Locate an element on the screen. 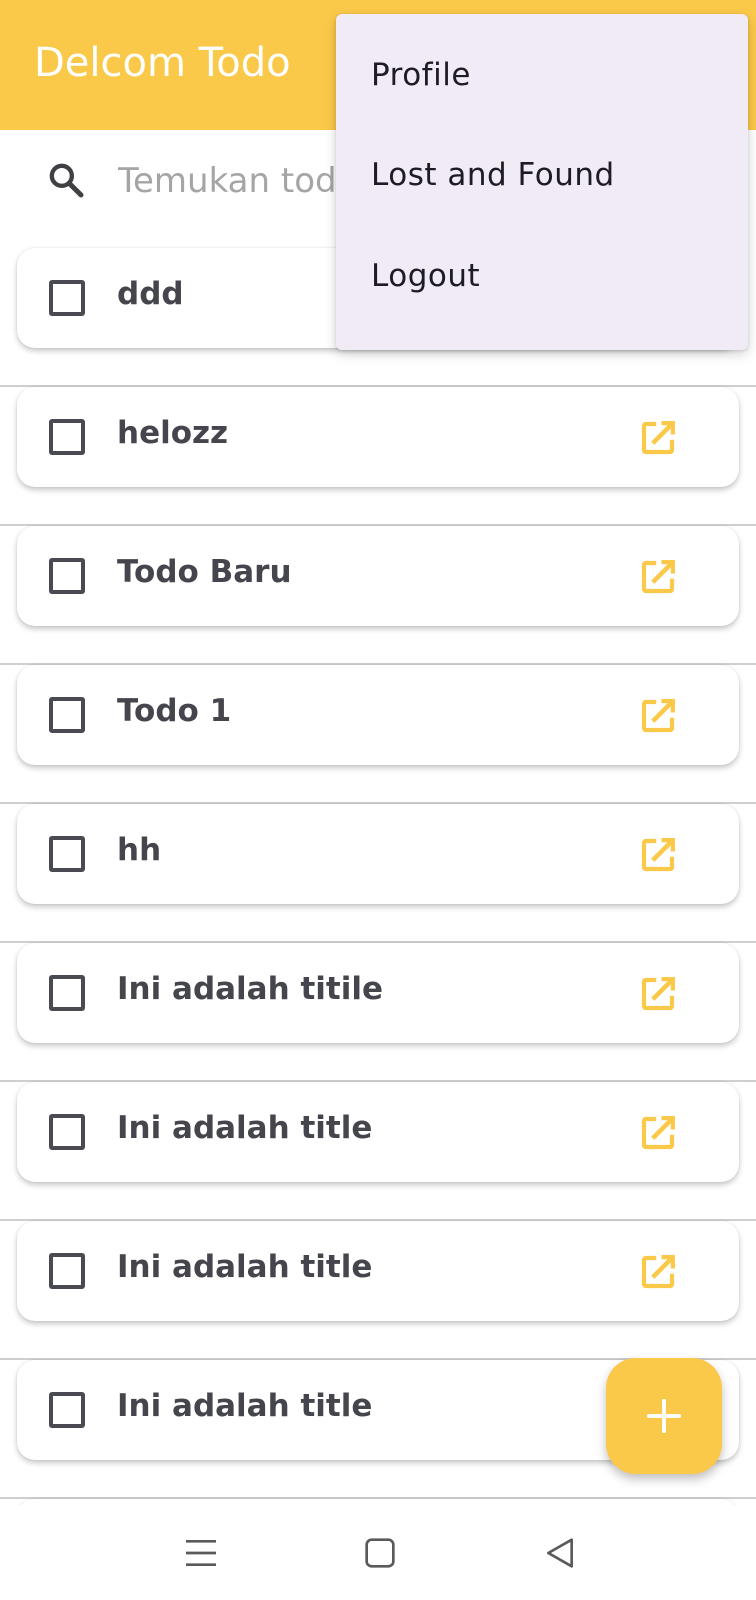  app-title: Delcom Todo is located at coordinates (162, 63).